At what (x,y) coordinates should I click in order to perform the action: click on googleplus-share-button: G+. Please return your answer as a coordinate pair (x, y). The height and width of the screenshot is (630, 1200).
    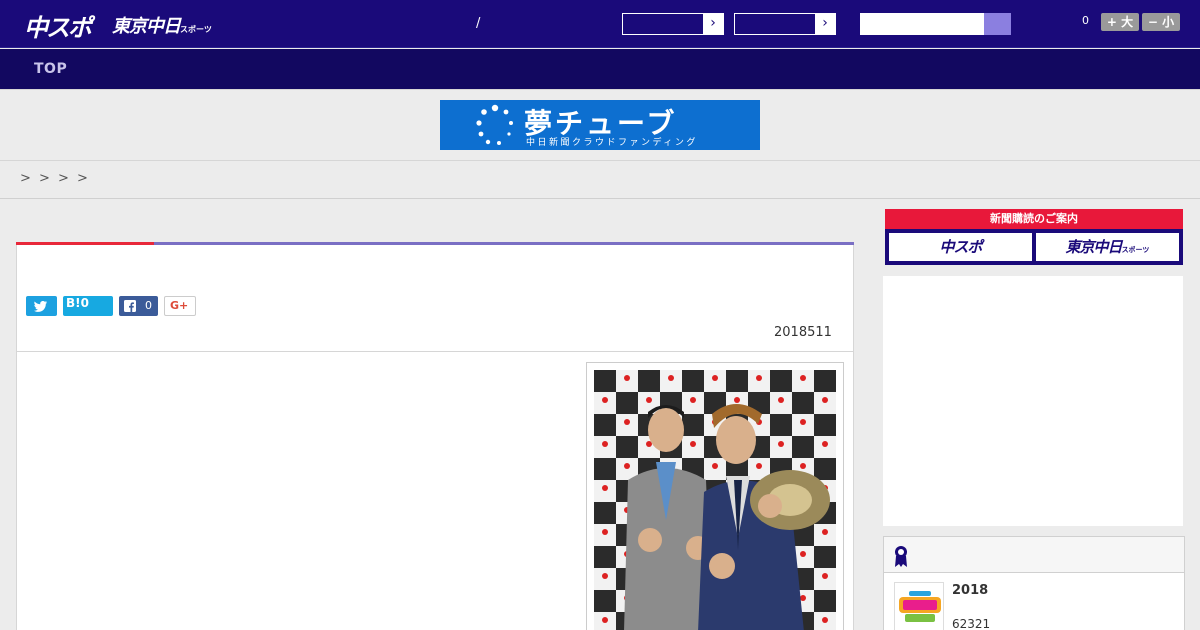
    Looking at the image, I should click on (180, 306).